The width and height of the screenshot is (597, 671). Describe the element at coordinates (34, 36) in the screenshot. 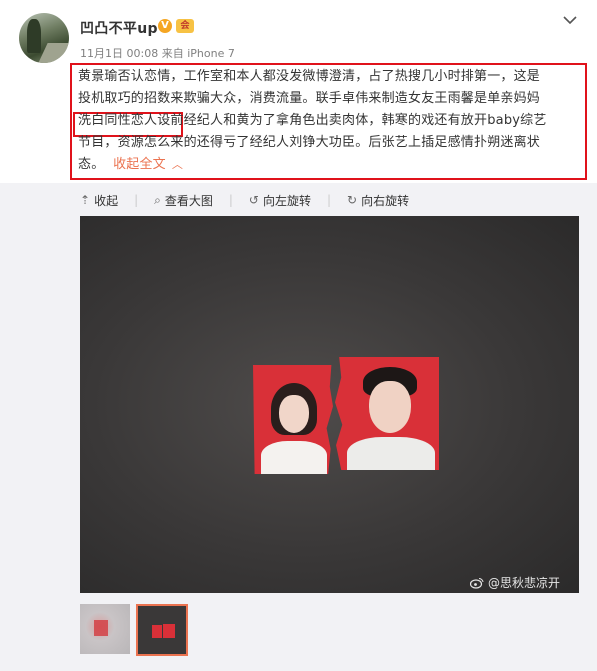

I see `avatar-tree-shape` at that location.